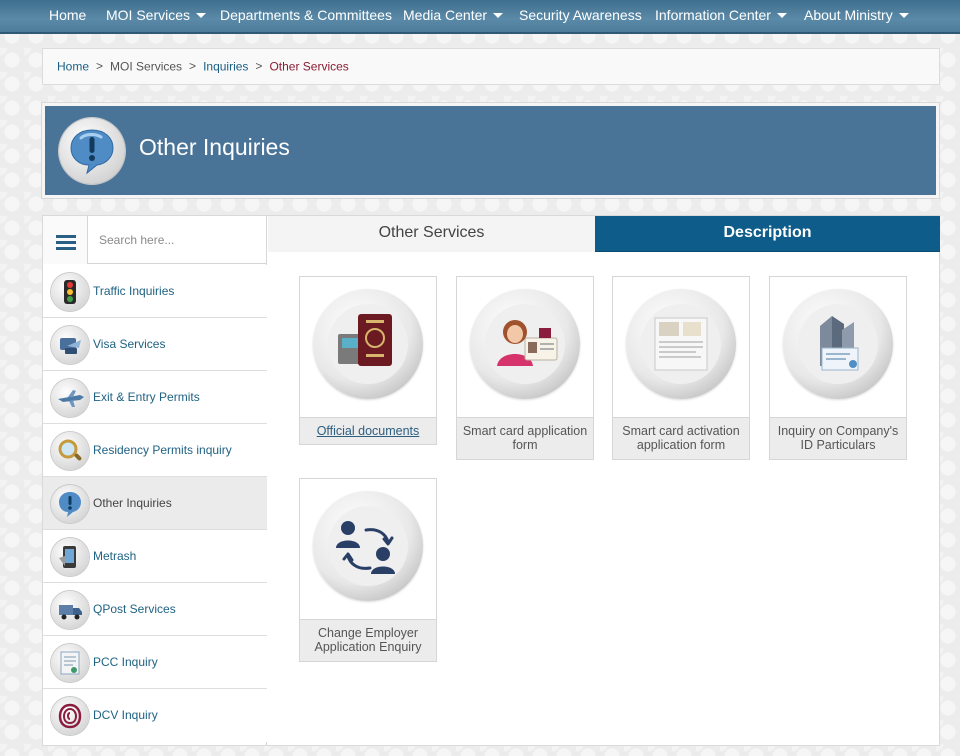 The image size is (960, 756). I want to click on sidebar-item-other-inquiries: Other Inquiries, so click(155, 503).